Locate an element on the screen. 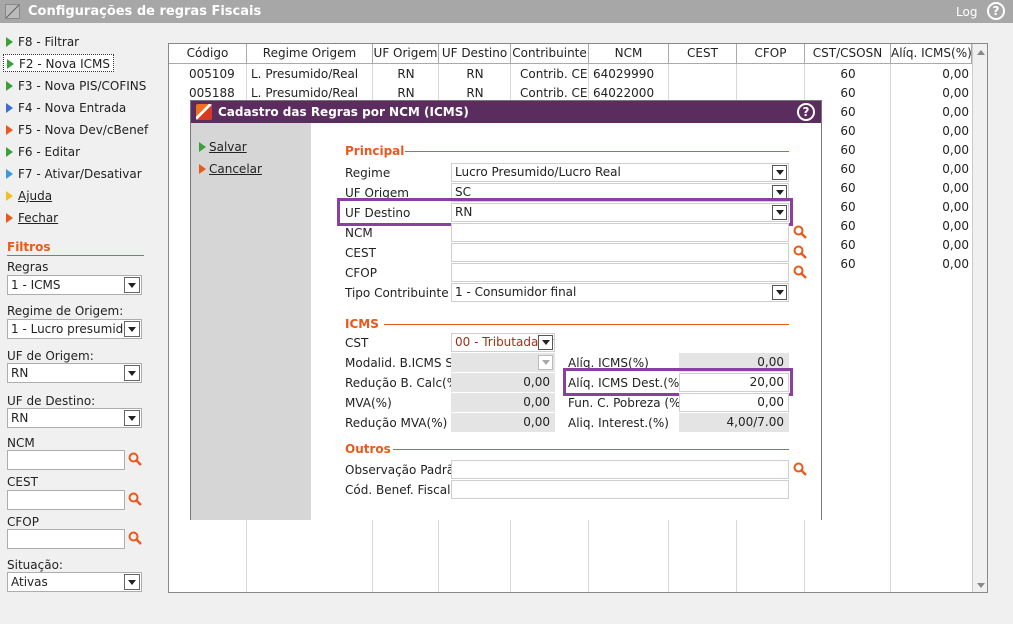 The image size is (1013, 624). filters-title: Filtros is located at coordinates (29, 247).